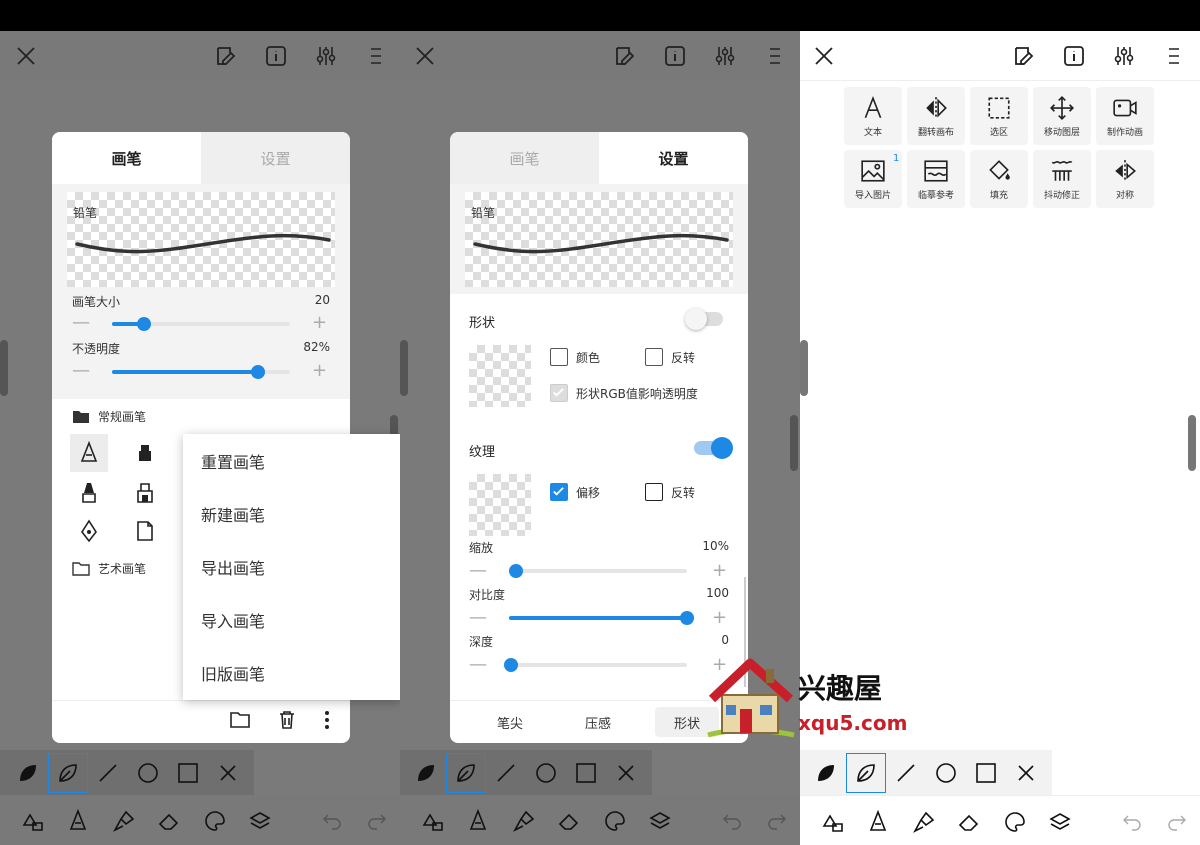 This screenshot has height=845, width=1200. I want to click on folder-add-icon, so click(240, 722).